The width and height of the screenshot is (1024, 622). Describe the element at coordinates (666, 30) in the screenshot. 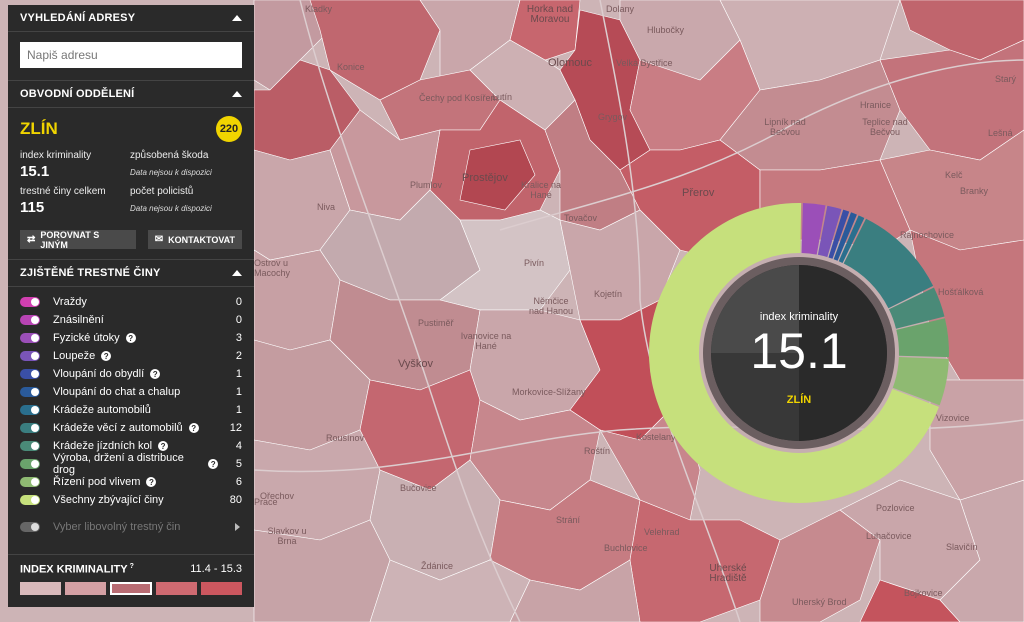

I see `map-label: Hlubočky` at that location.